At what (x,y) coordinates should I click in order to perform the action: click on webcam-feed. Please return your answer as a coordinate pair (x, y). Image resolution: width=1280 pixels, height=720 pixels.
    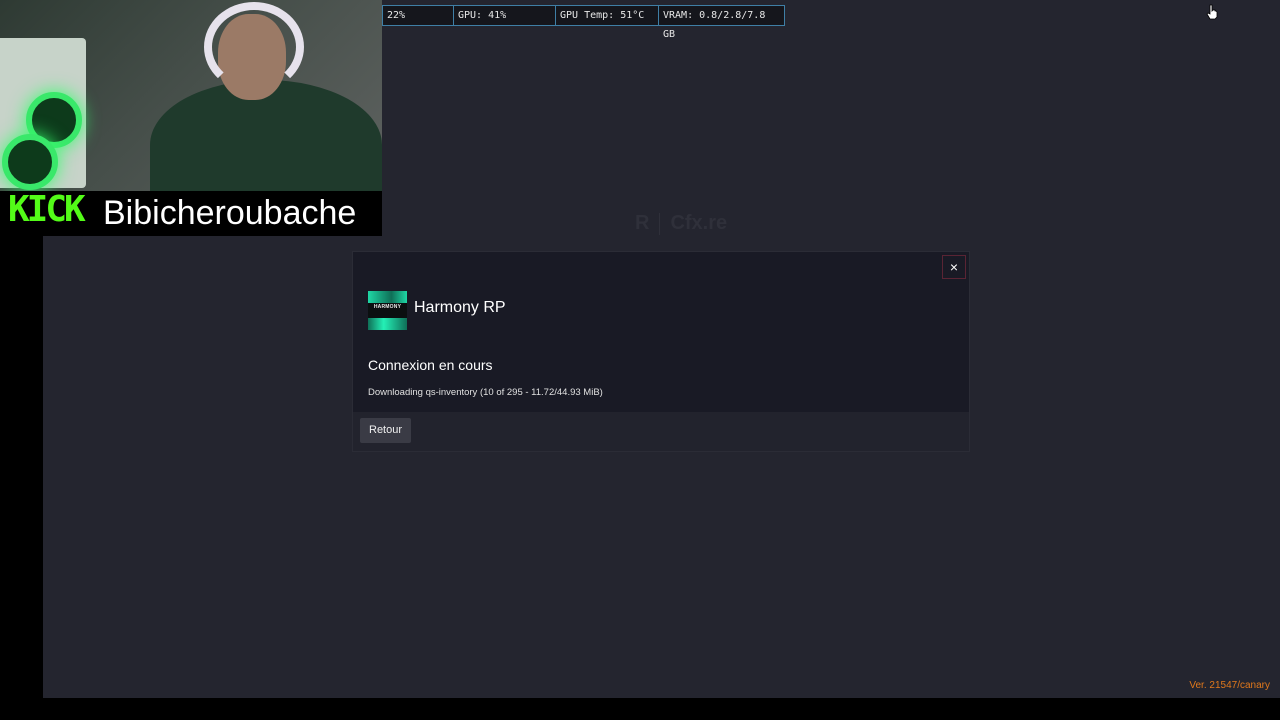
    Looking at the image, I should click on (191, 95).